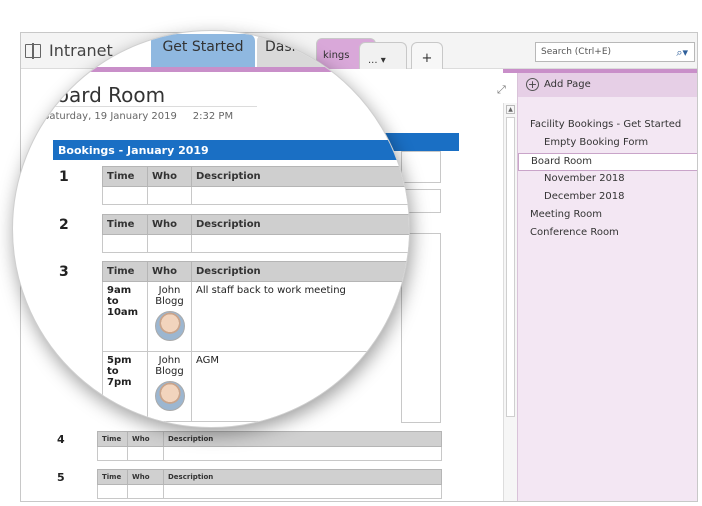 The width and height of the screenshot is (702, 506). What do you see at coordinates (211, 69) in the screenshot?
I see `section-color-rule-zoom` at bounding box center [211, 69].